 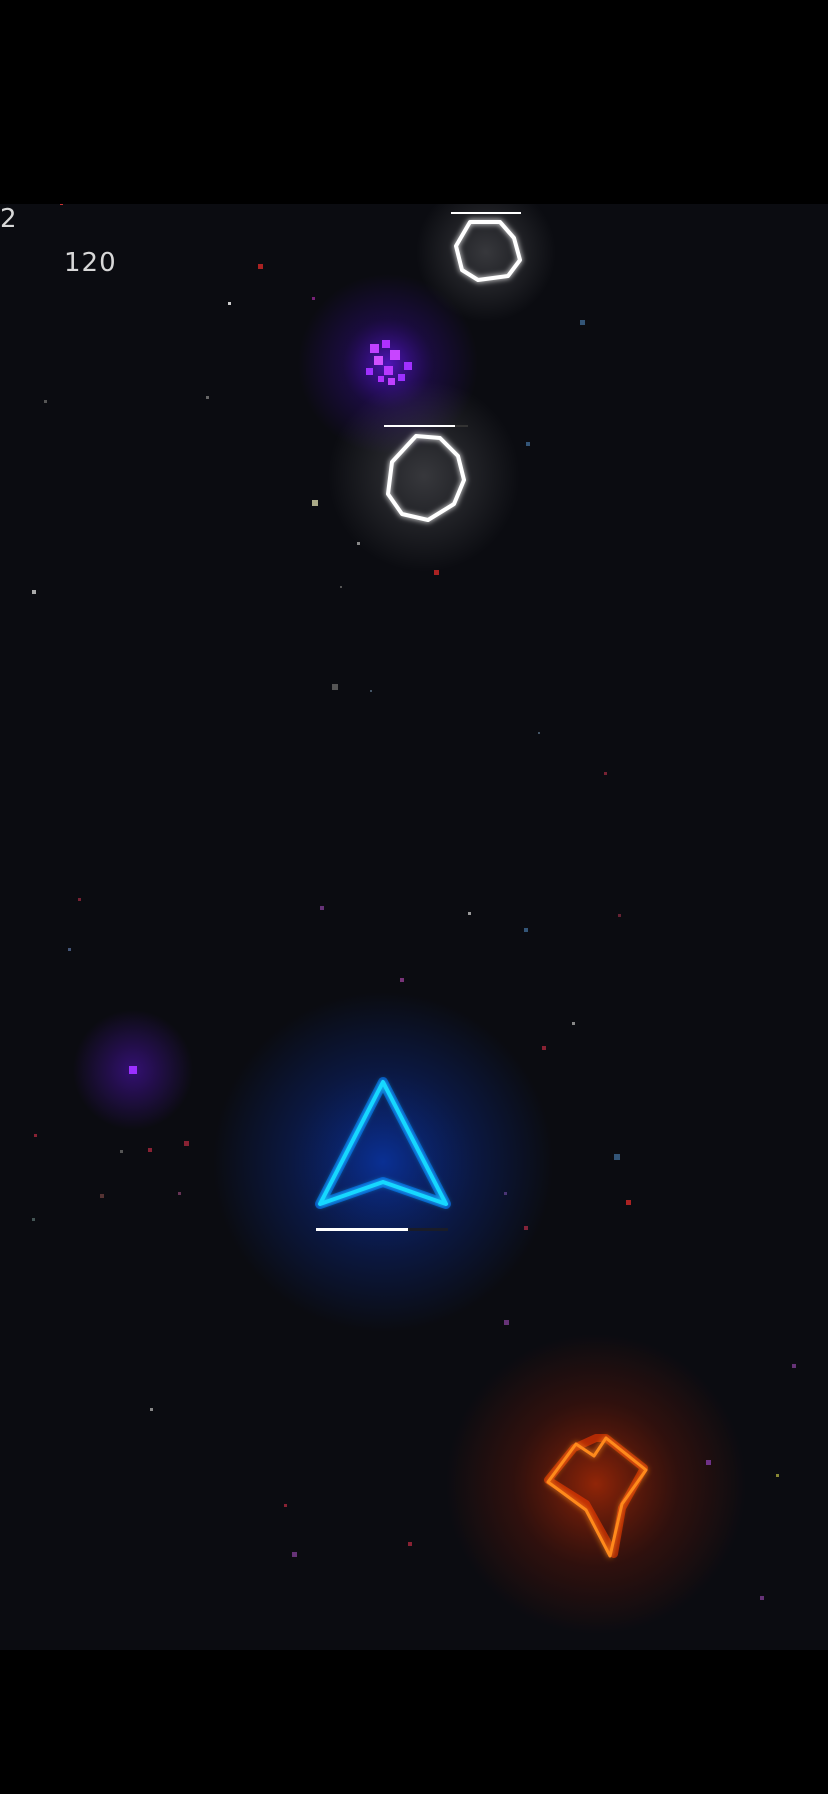 I want to click on asteroid, so click(x=424, y=476).